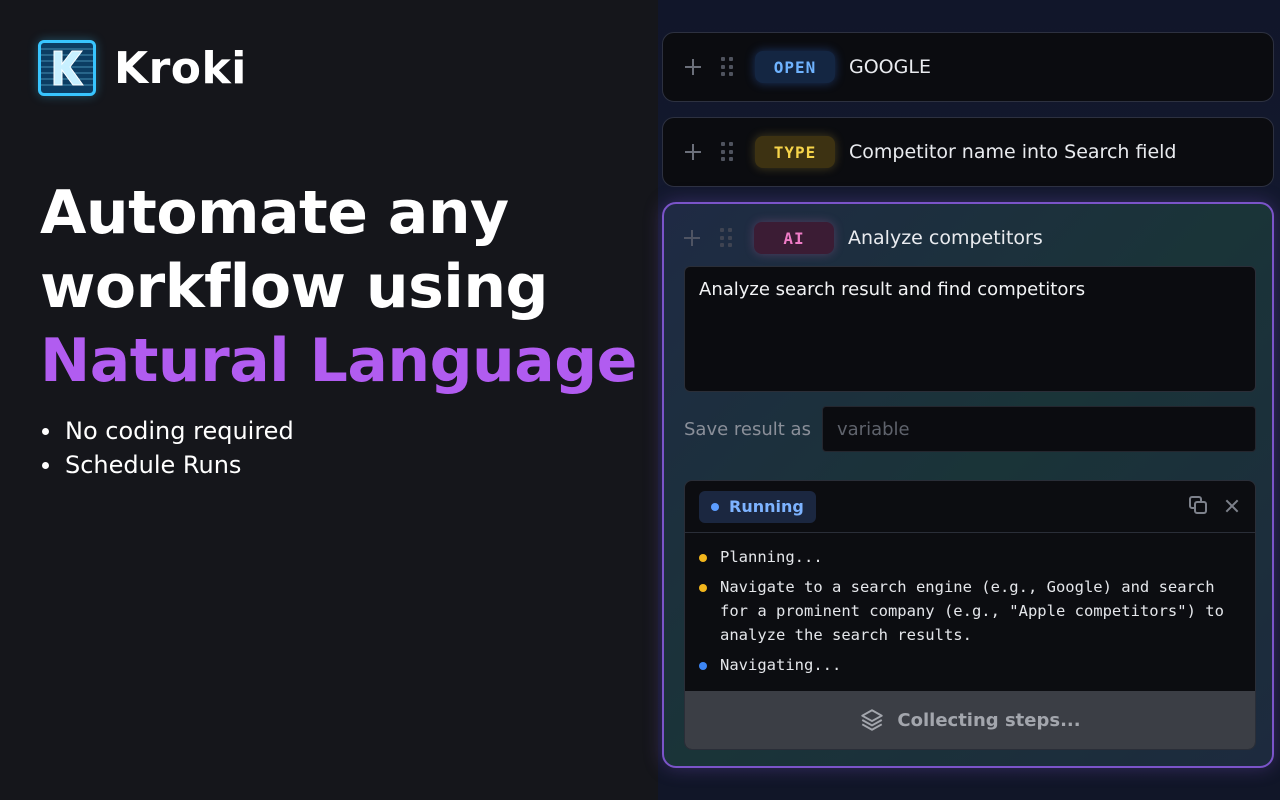  What do you see at coordinates (747, 429) in the screenshot?
I see `save-result-label: Save result as` at bounding box center [747, 429].